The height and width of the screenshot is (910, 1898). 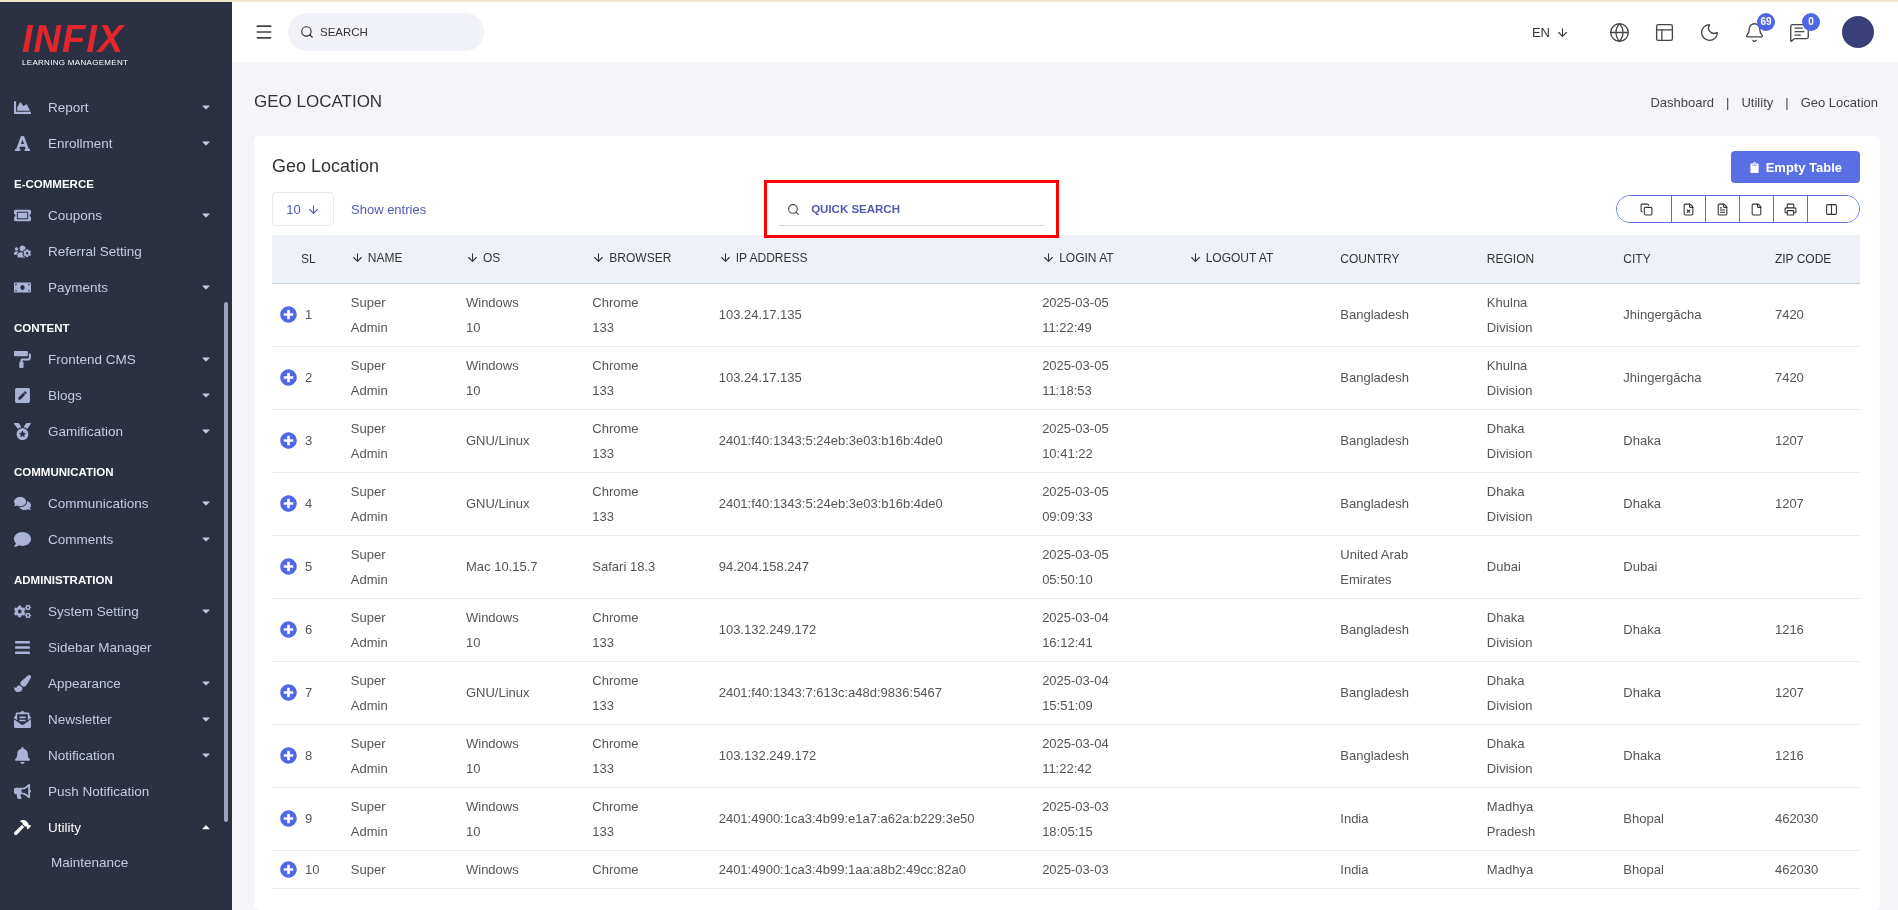 What do you see at coordinates (116, 862) in the screenshot?
I see `sidebar-subitem: Maintenance` at bounding box center [116, 862].